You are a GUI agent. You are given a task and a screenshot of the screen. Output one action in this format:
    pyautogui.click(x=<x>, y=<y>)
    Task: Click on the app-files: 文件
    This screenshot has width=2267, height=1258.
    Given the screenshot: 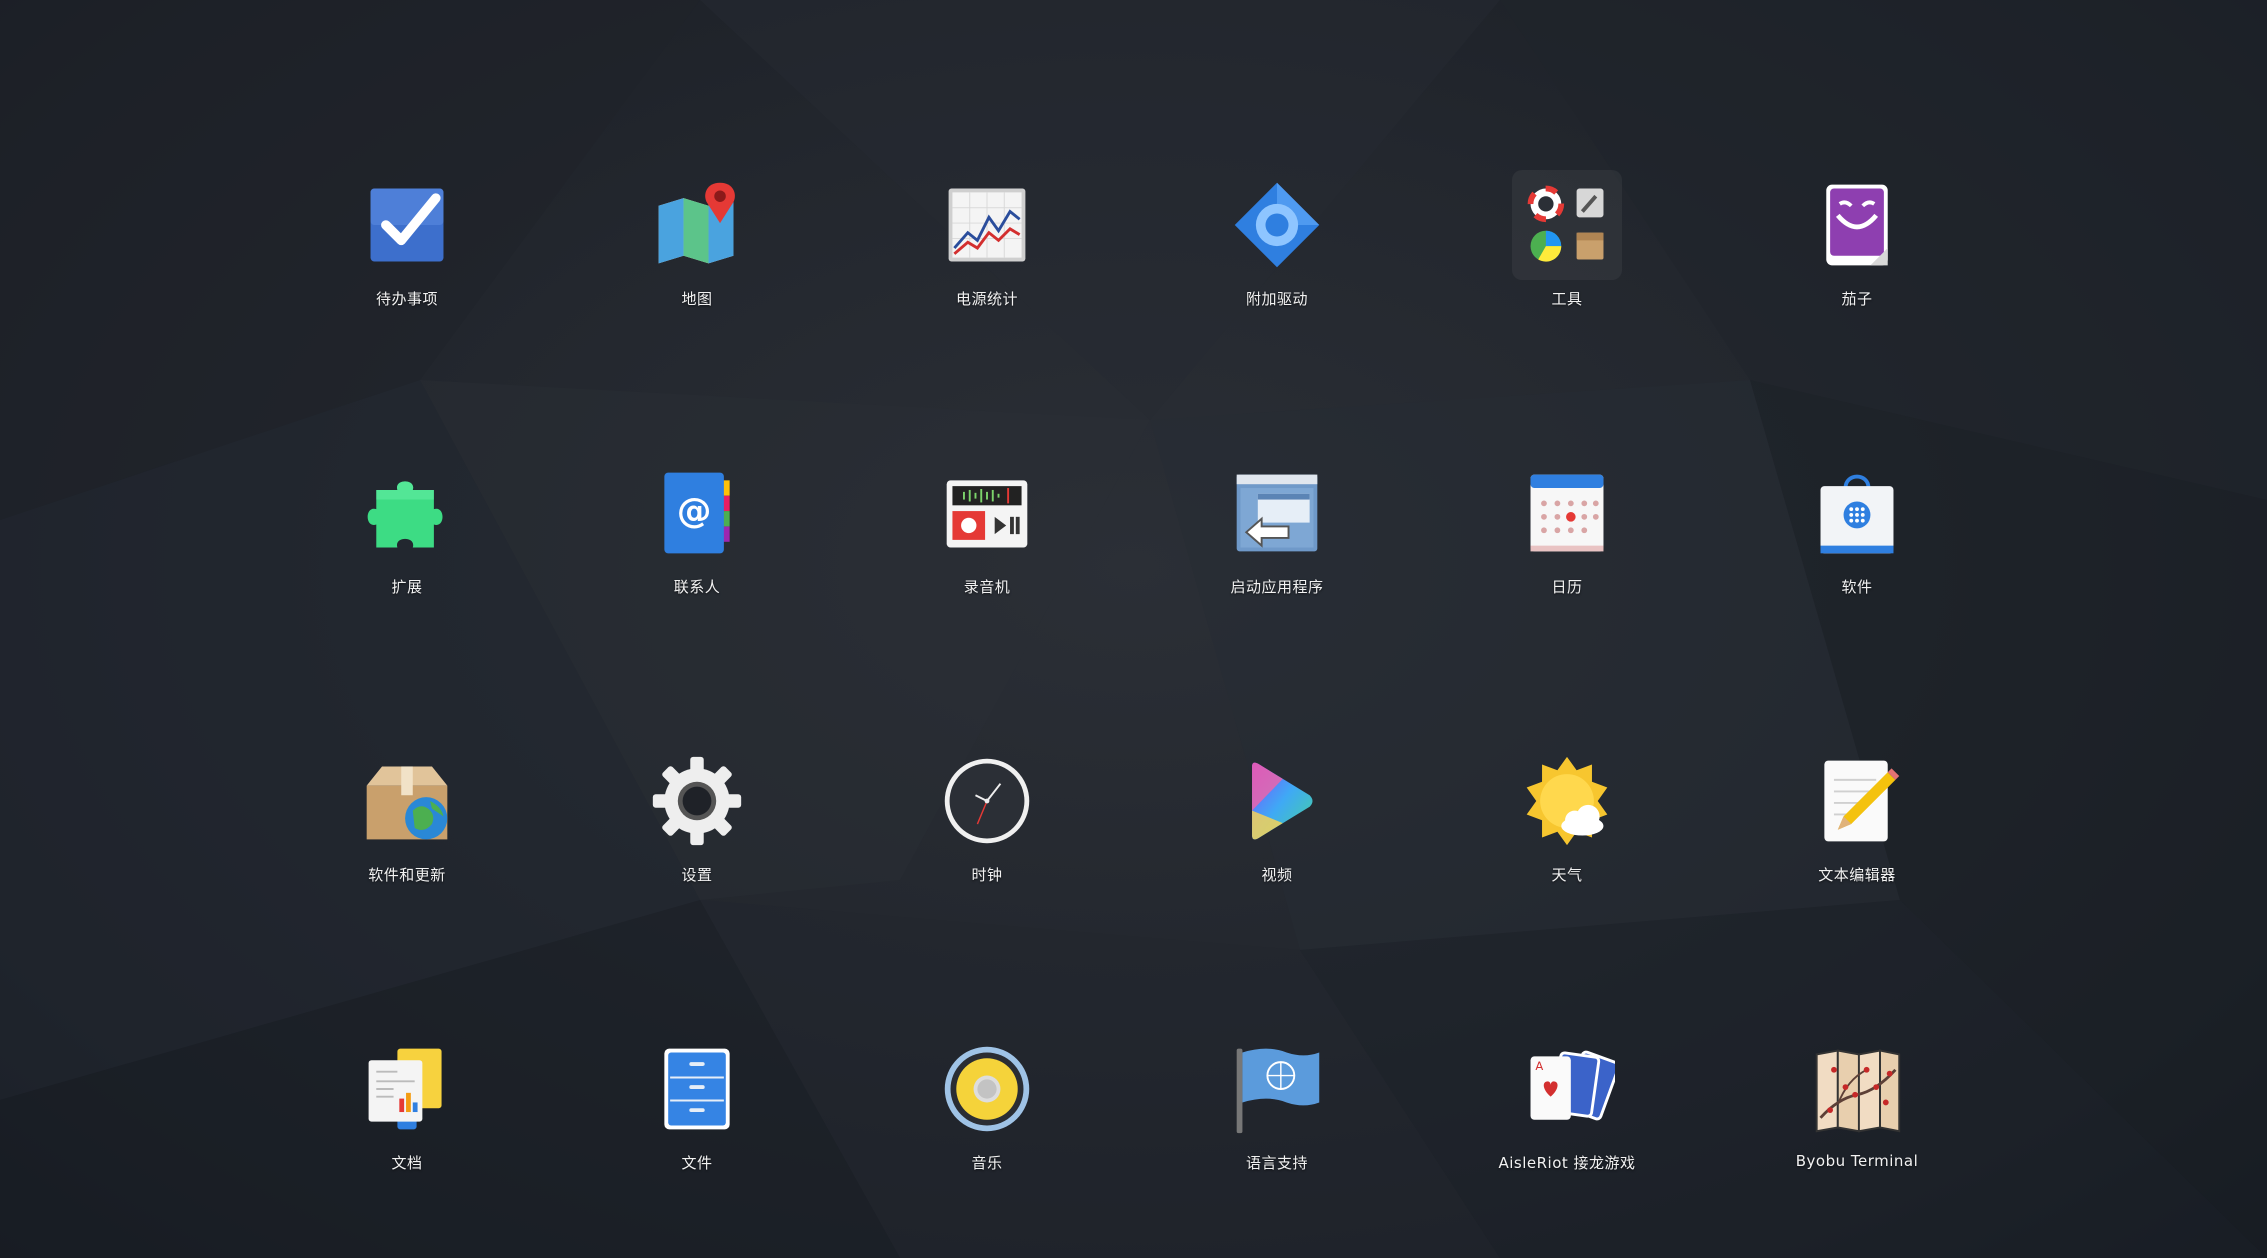 What is the action you would take?
    pyautogui.click(x=697, y=1126)
    